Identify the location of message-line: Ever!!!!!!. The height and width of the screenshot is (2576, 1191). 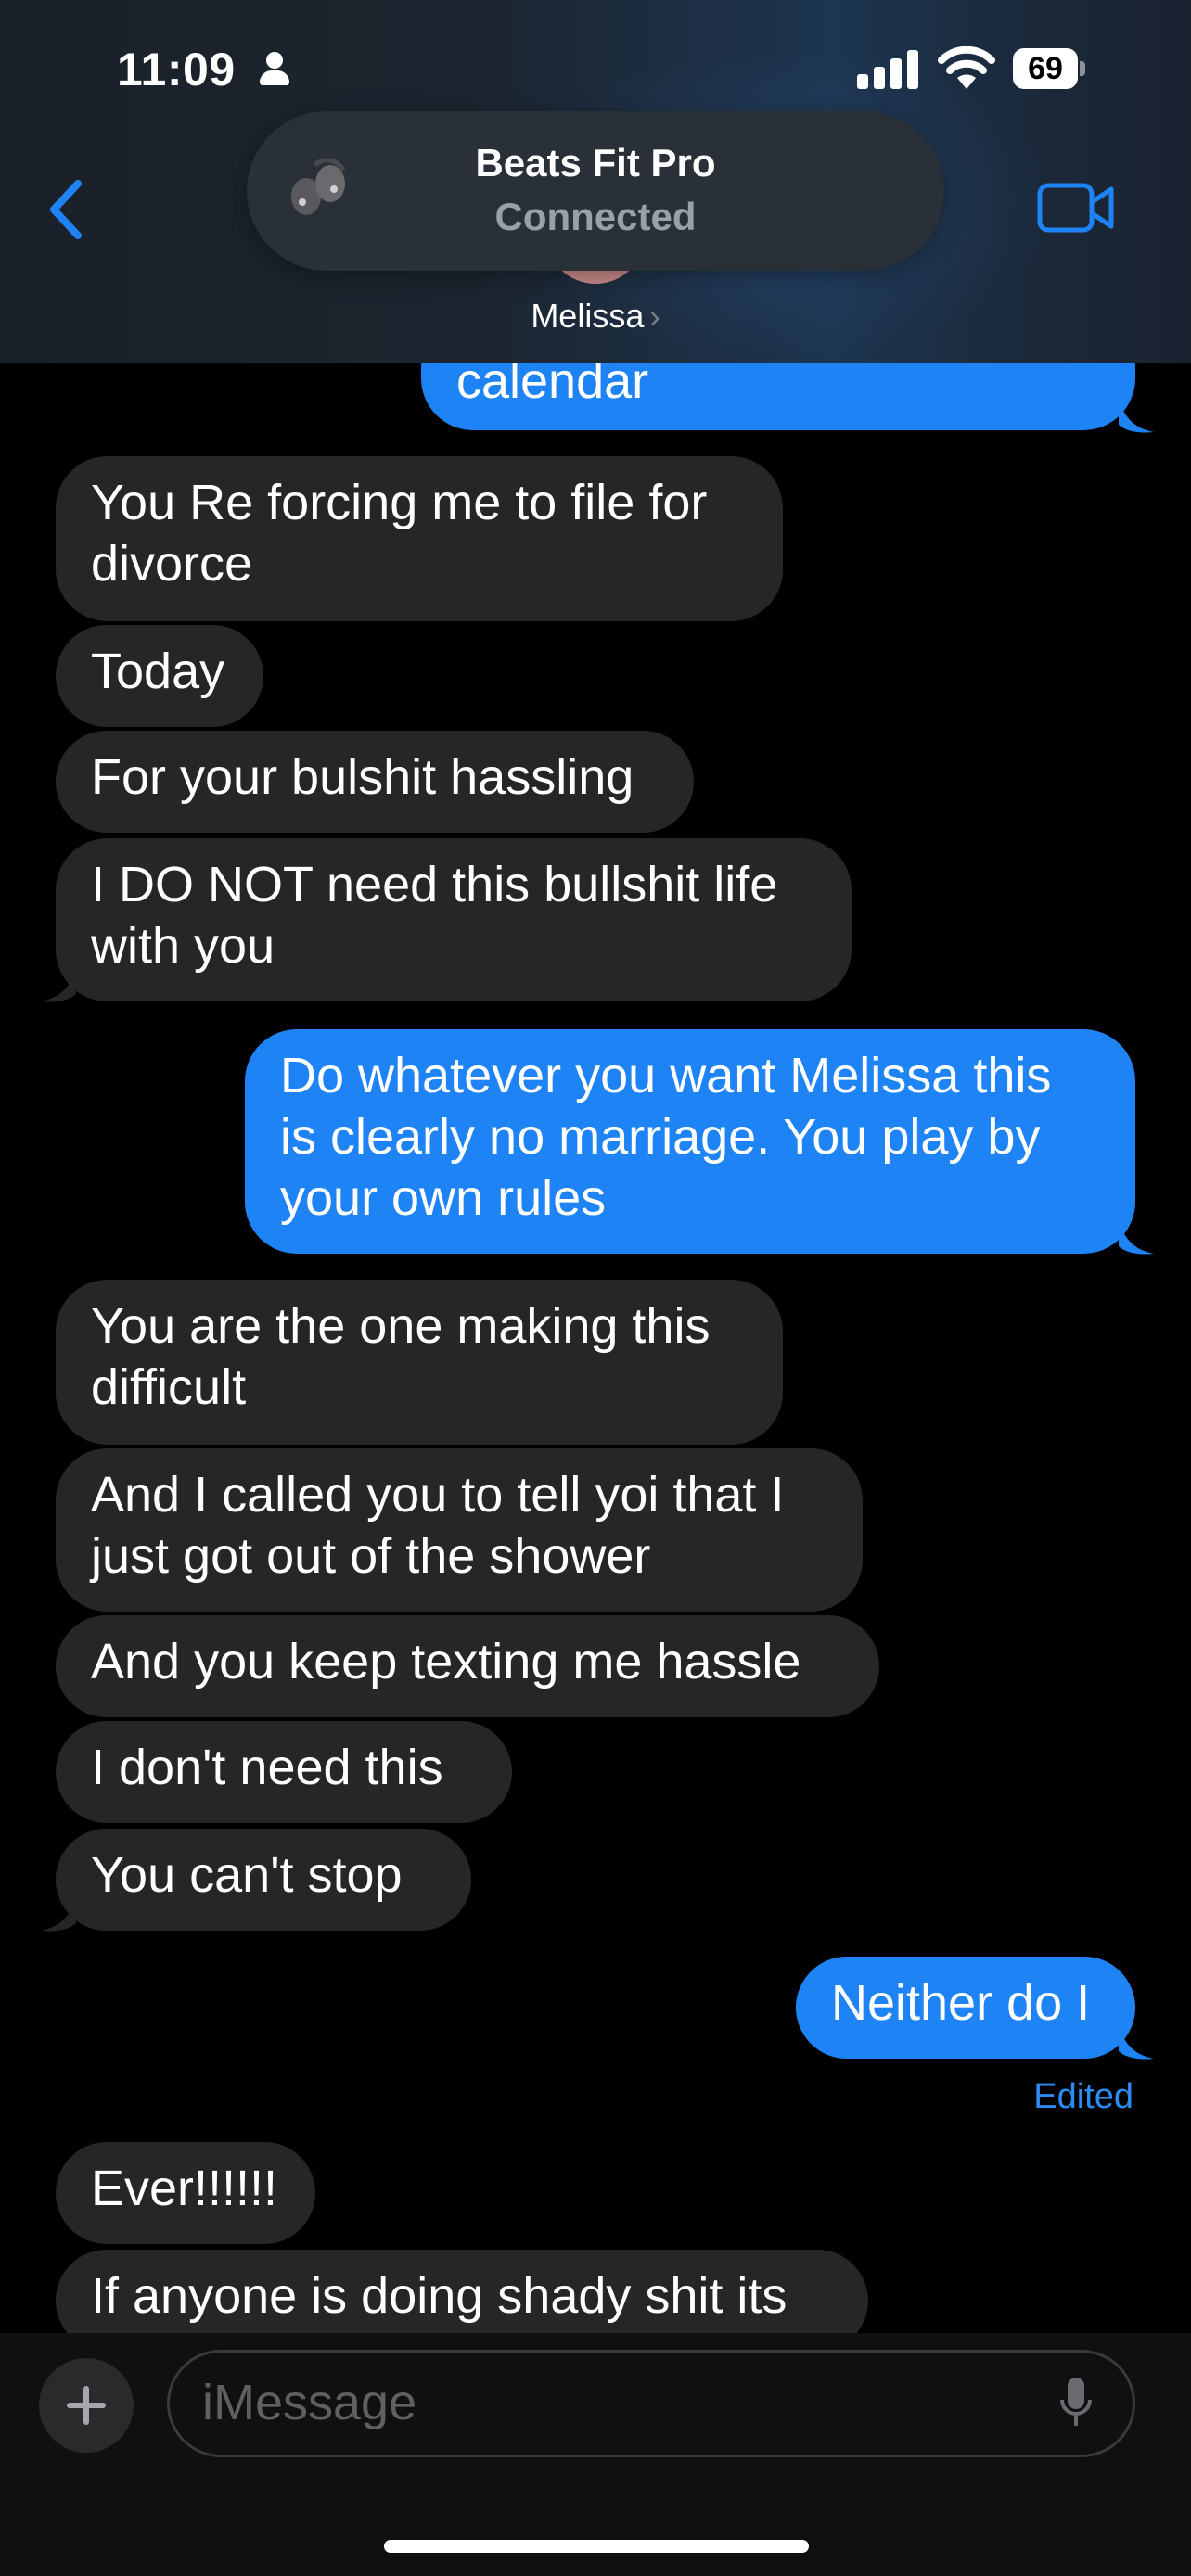
(184, 2188).